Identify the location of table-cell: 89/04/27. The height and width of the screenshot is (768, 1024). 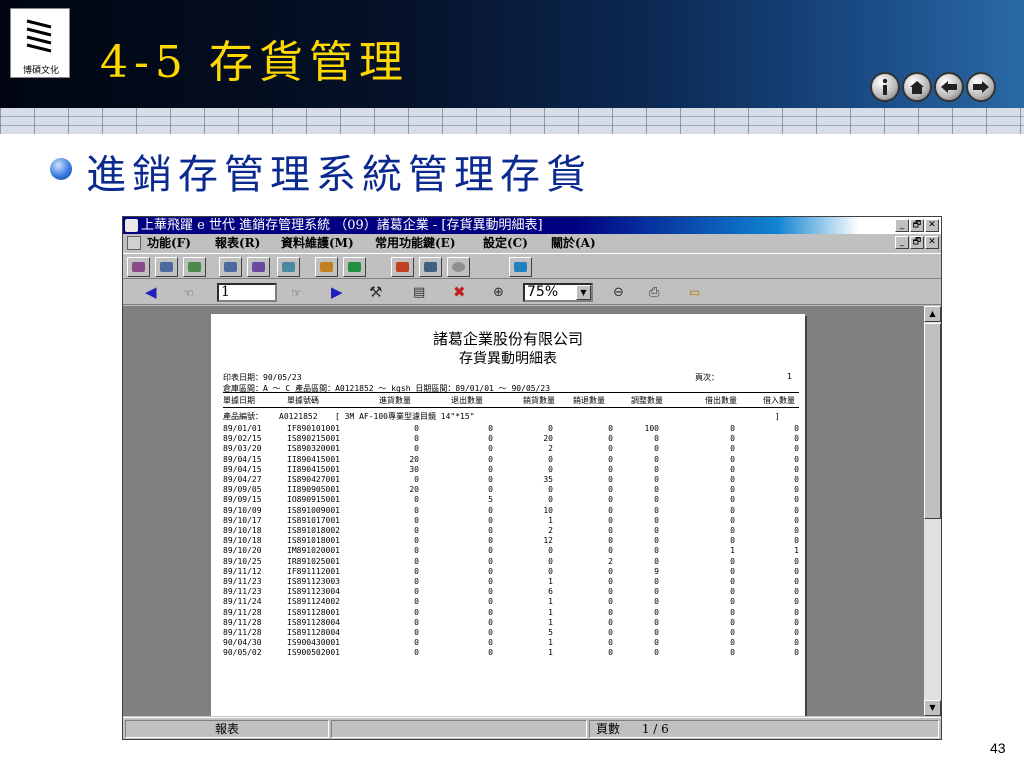
(242, 479).